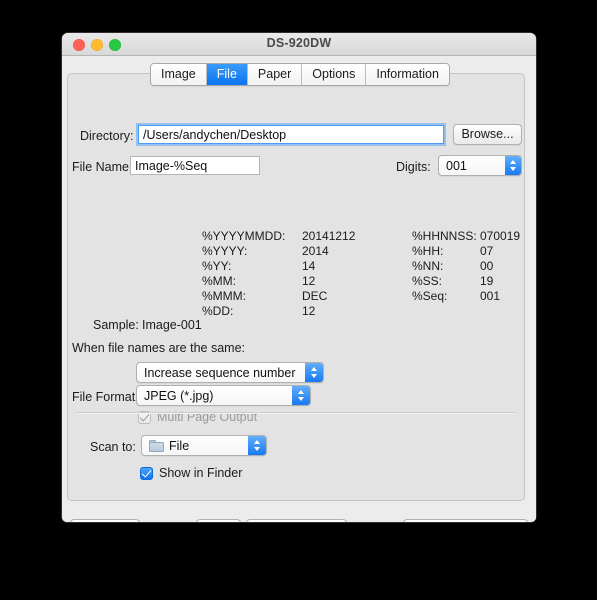 The height and width of the screenshot is (600, 597). What do you see at coordinates (278, 251) in the screenshot?
I see `token-row: %YYYY: 2014` at bounding box center [278, 251].